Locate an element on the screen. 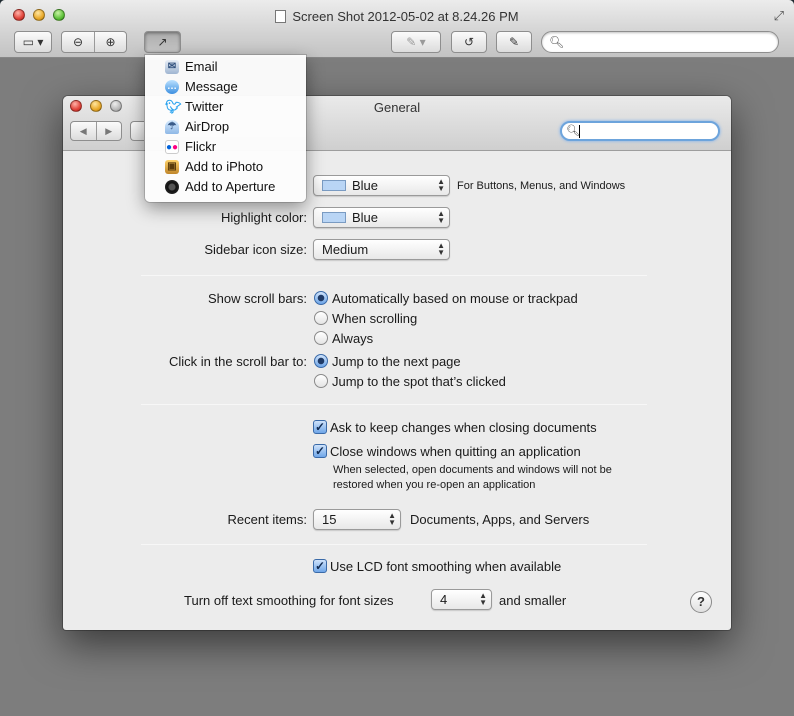 The image size is (794, 716). menu-item-label: Add to Aperture is located at coordinates (230, 186).